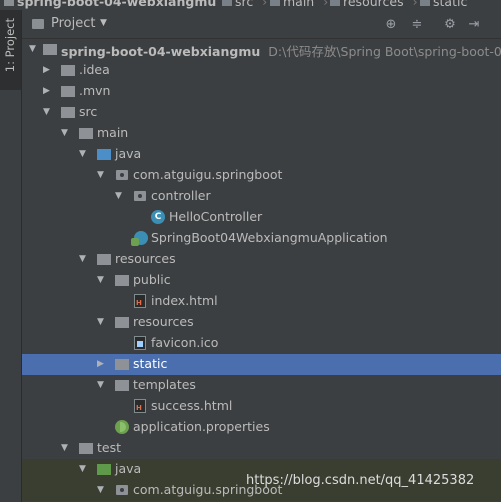  Describe the element at coordinates (11, 256) in the screenshot. I see `left-tool-strip: 1: Project` at that location.